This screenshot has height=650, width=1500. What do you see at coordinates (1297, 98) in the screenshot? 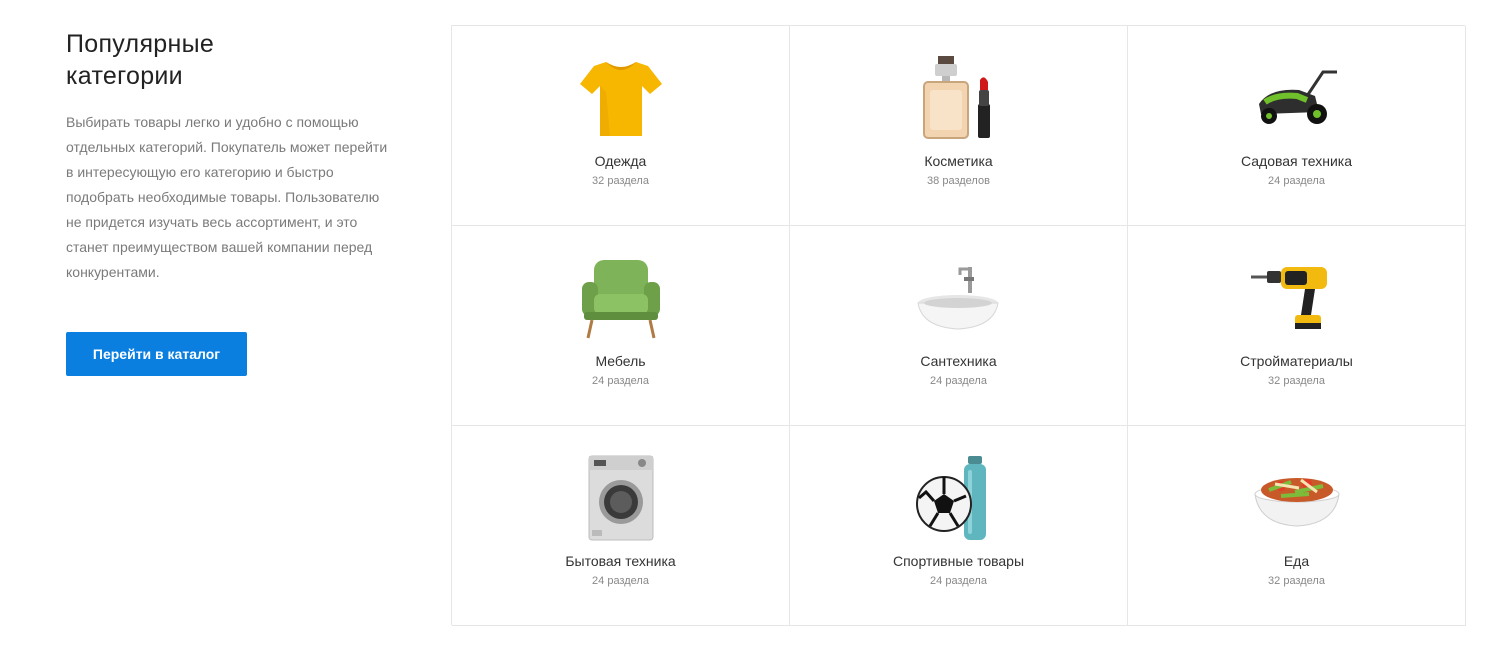
I see `lawn-mower-icon` at bounding box center [1297, 98].